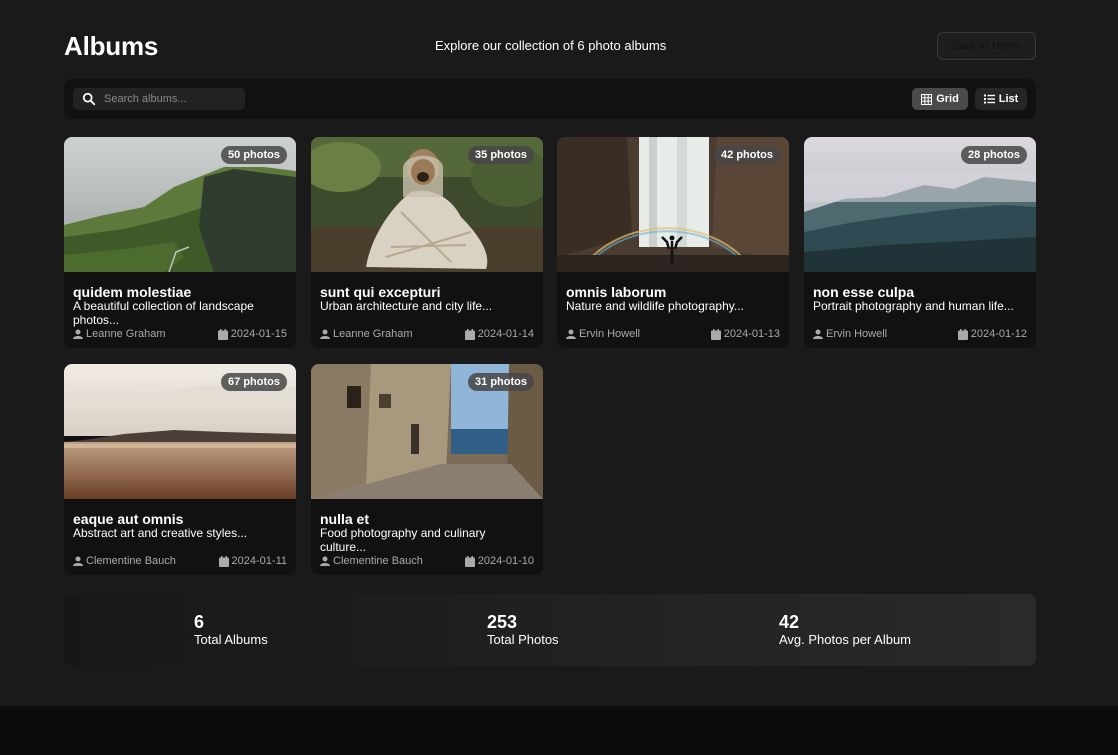  What do you see at coordinates (502, 622) in the screenshot?
I see `stat-value: 253` at bounding box center [502, 622].